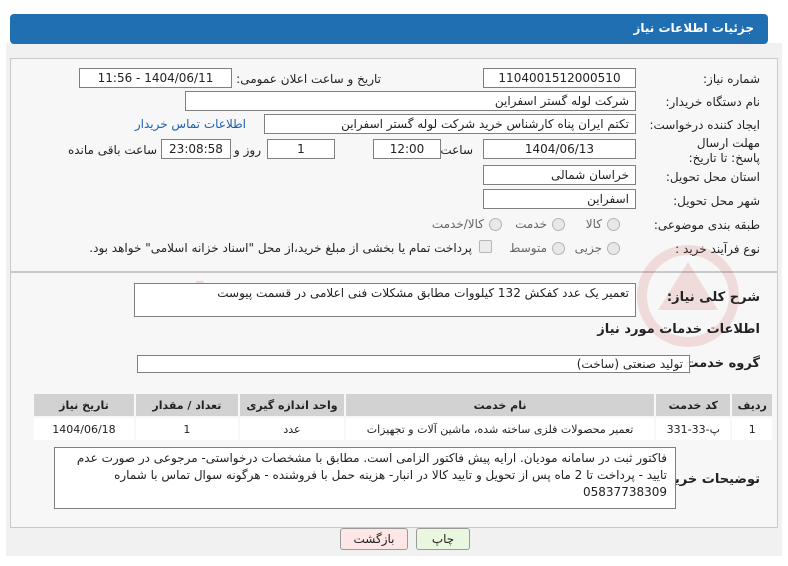 This screenshot has width=788, height=566. I want to click on back-button: بازگشت, so click(374, 539).